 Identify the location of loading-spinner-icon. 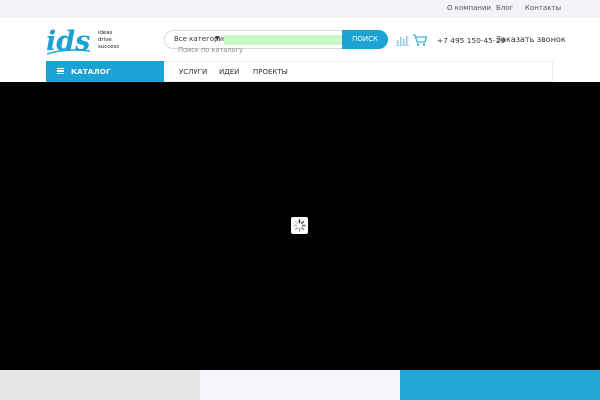
(299, 225).